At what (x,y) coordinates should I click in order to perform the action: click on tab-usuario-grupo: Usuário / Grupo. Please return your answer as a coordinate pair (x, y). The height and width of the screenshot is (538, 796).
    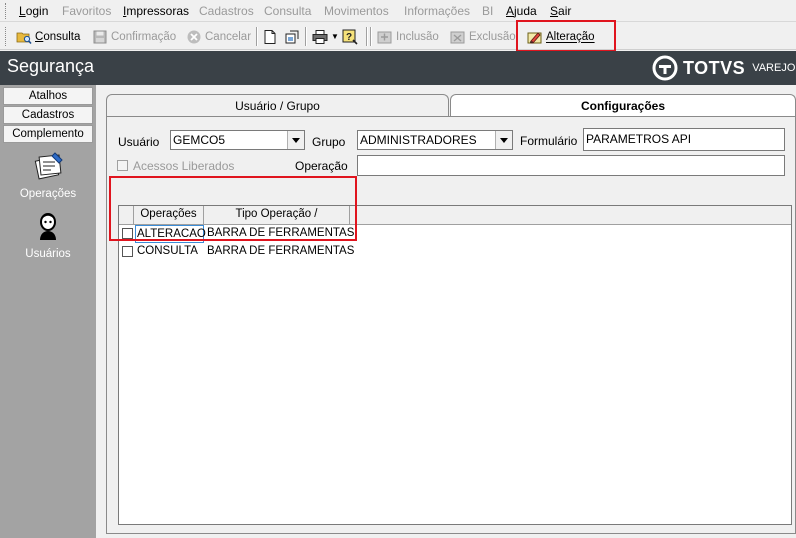
    Looking at the image, I should click on (277, 105).